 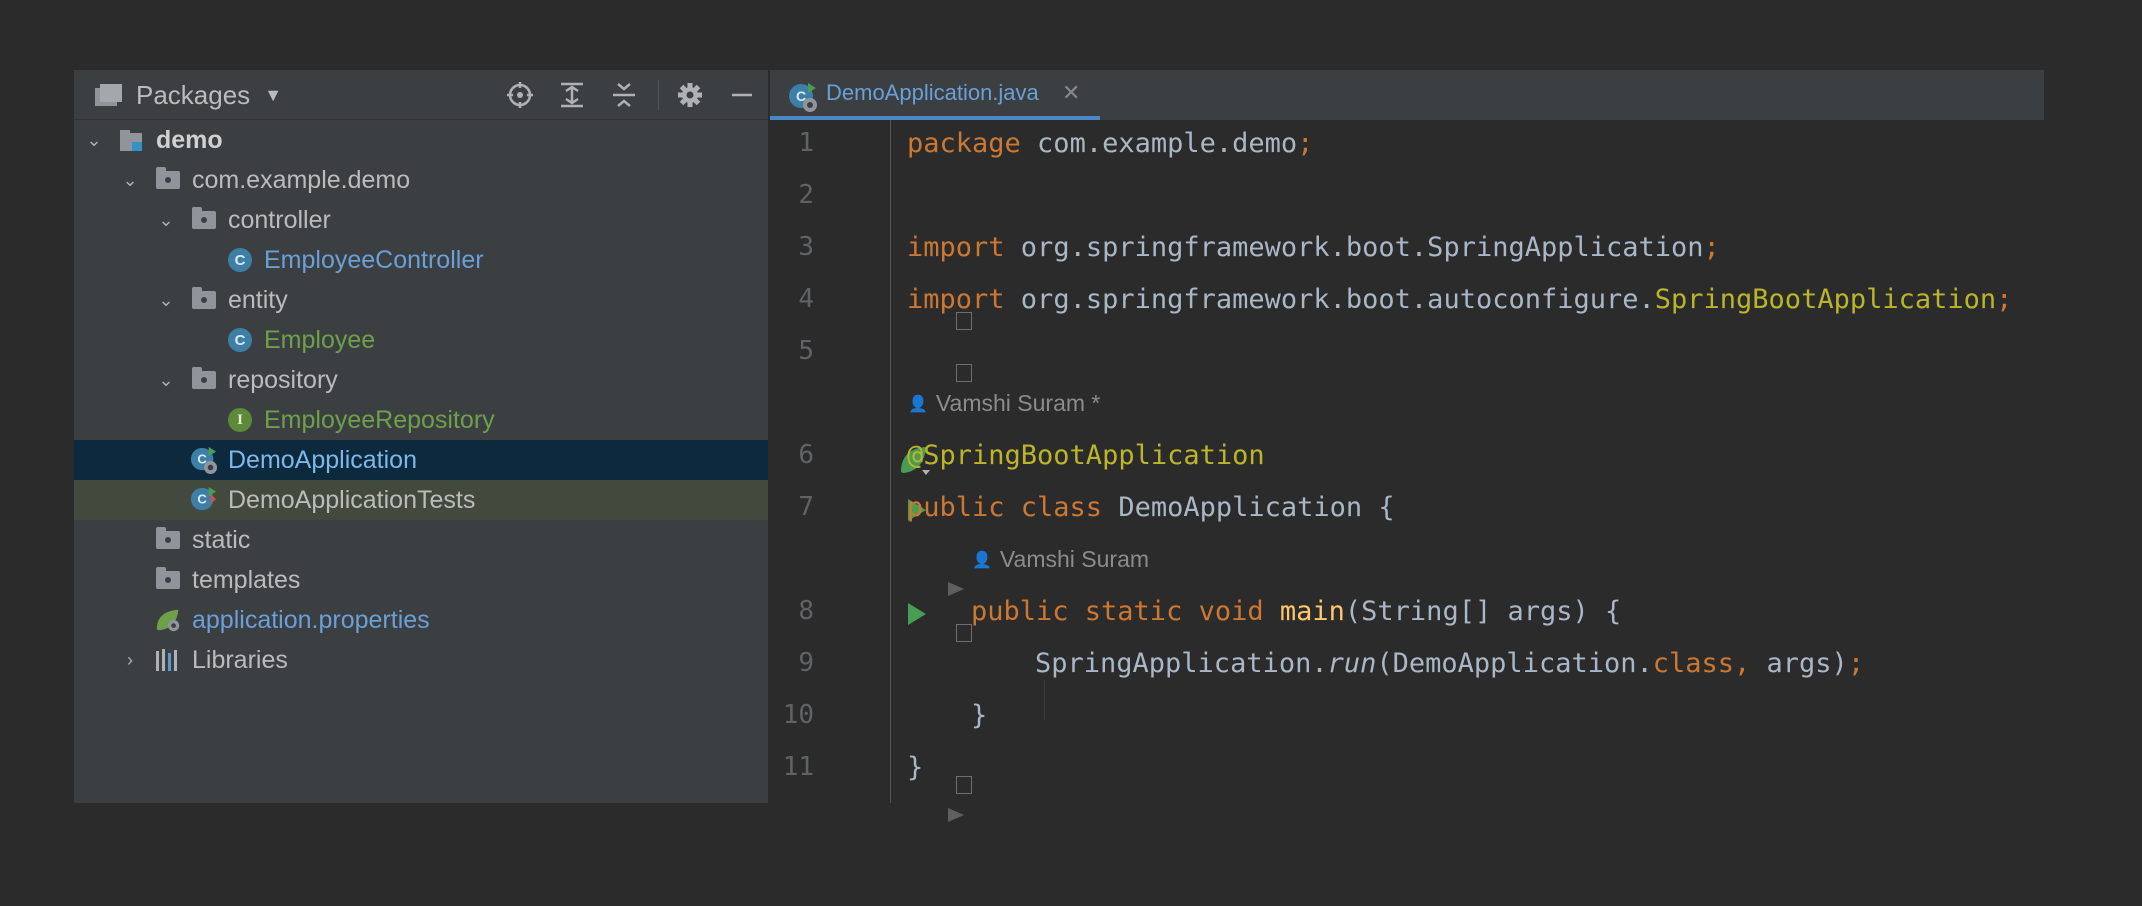 What do you see at coordinates (806, 299) in the screenshot?
I see `line-number: 4` at bounding box center [806, 299].